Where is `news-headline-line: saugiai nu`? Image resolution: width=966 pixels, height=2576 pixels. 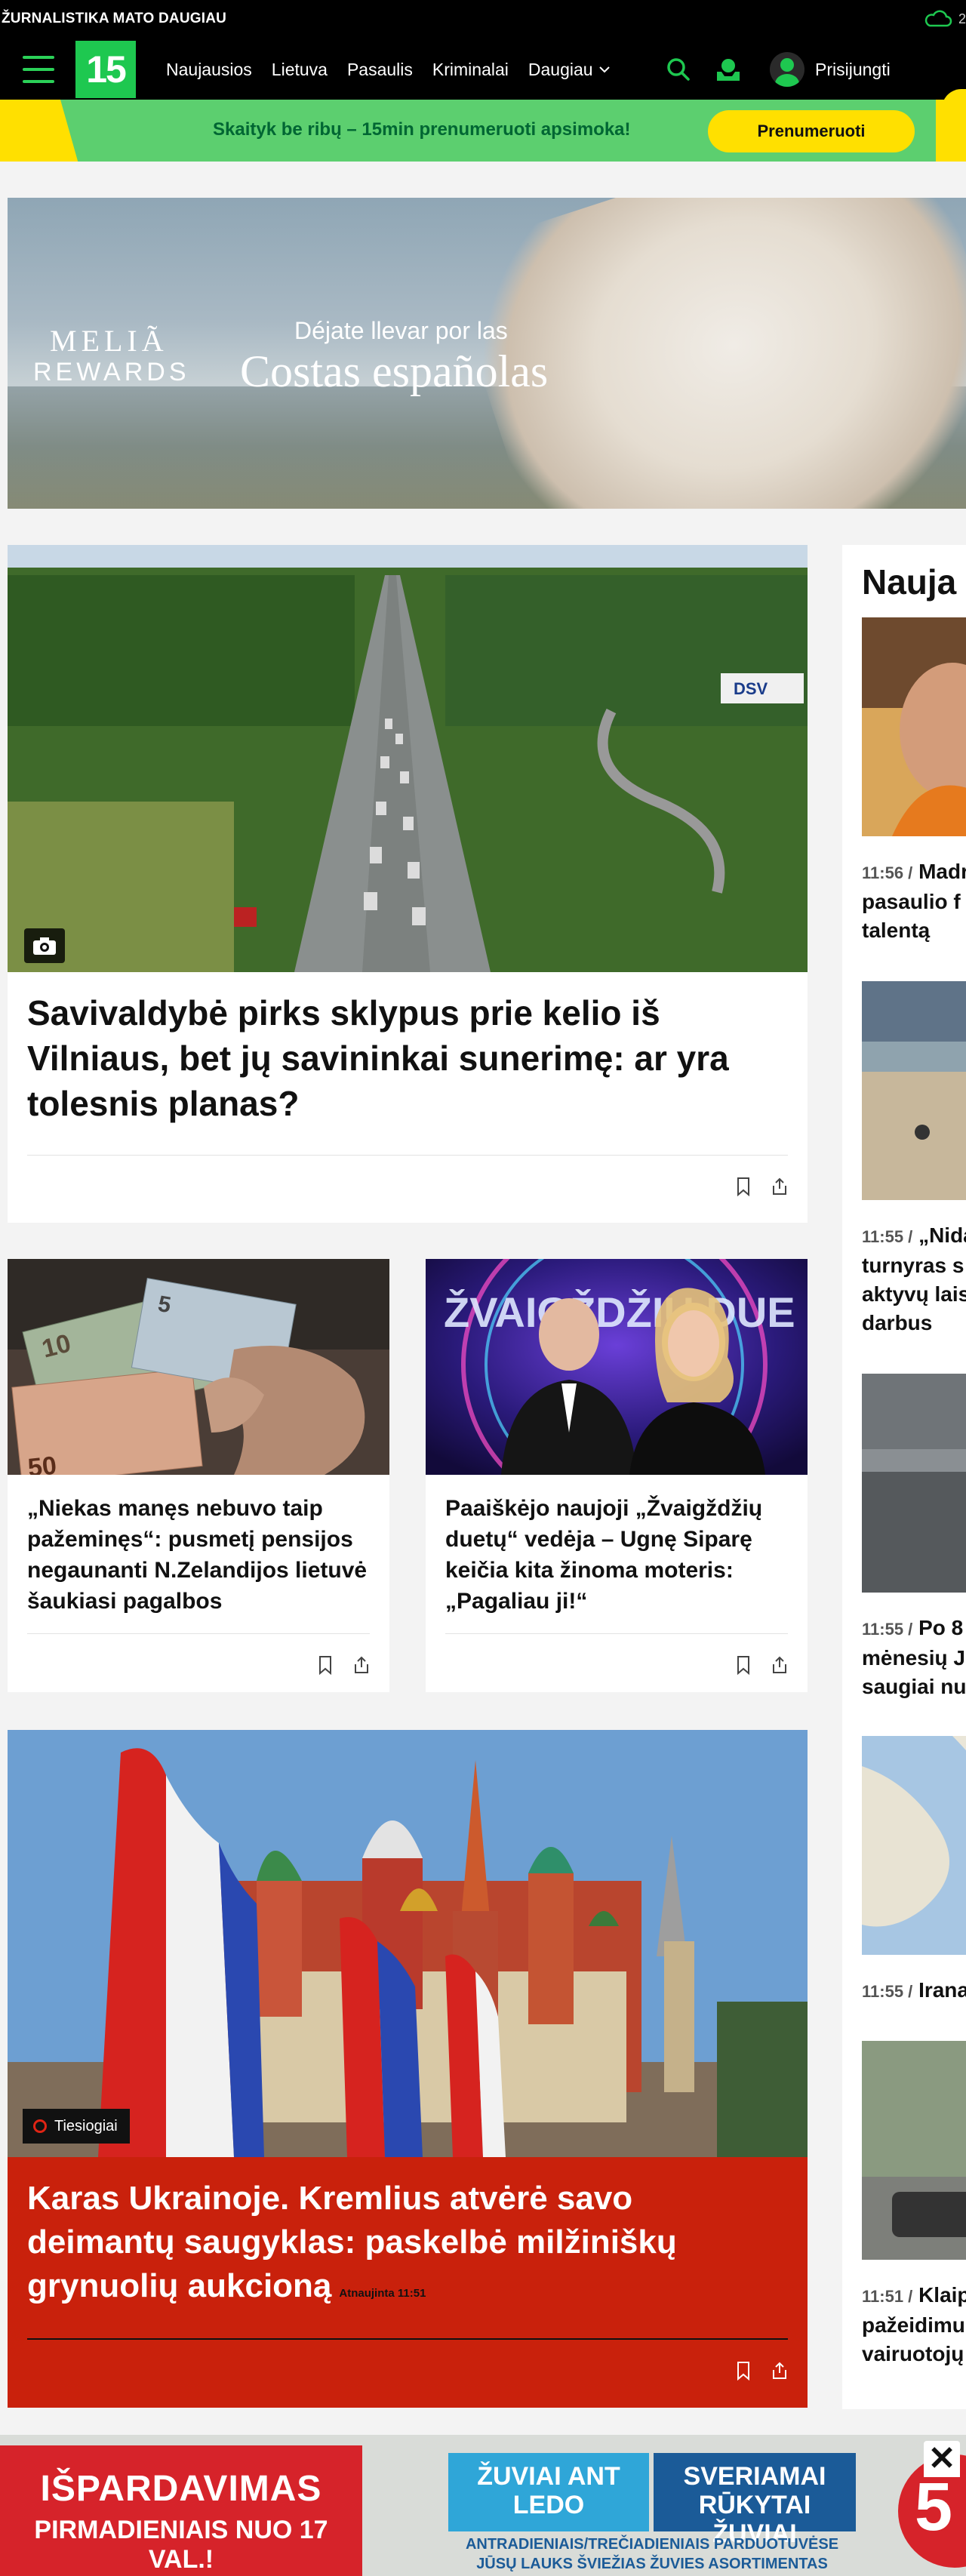
news-headline-line: saugiai nu is located at coordinates (914, 1686).